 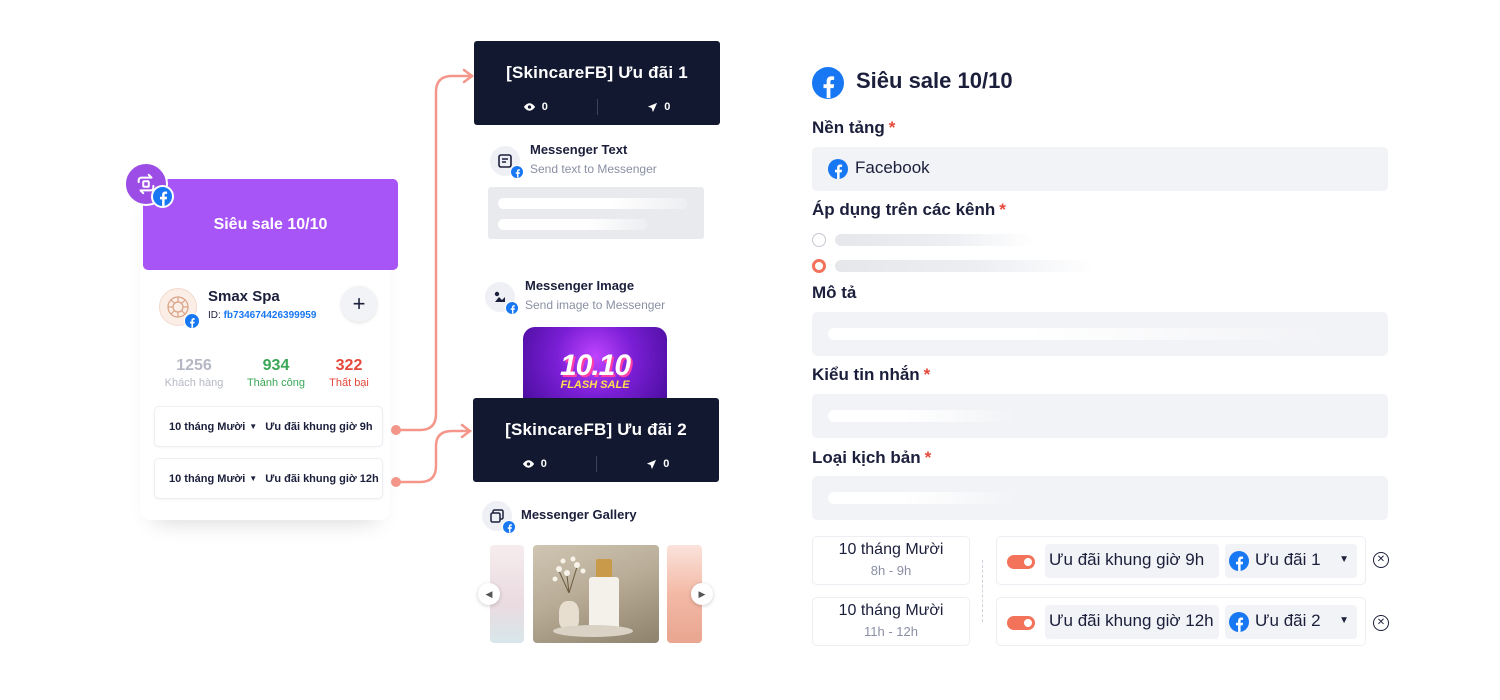 I want to click on schedule-slot-row: 10 tháng Mười ▼ Ưu đãi khung giờ 9h, so click(x=268, y=426).